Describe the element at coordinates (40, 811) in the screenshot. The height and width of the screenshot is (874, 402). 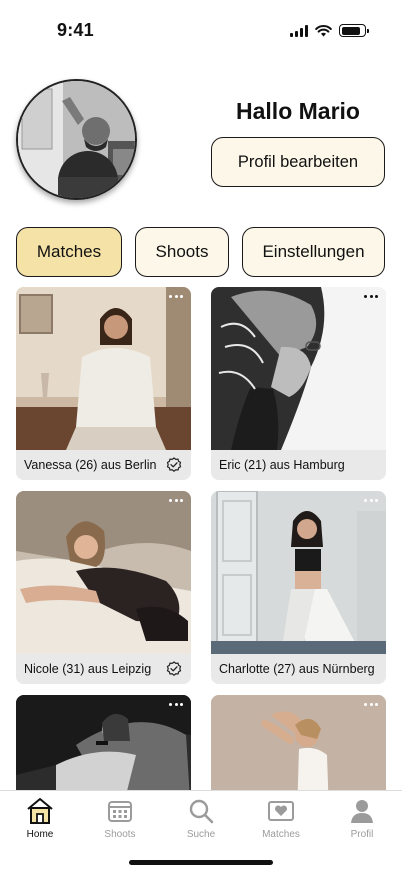
I see `home-icon` at that location.